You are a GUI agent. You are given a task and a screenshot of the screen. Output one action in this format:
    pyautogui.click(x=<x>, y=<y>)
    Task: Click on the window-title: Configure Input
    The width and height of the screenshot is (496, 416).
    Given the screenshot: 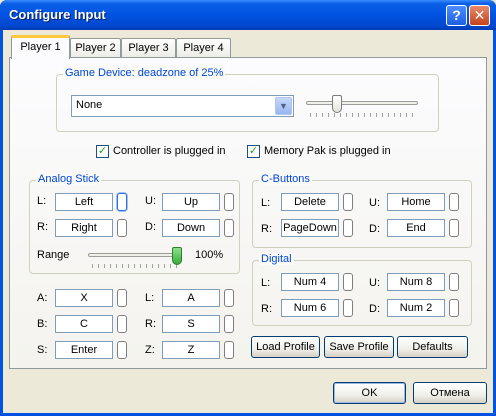 What is the action you would take?
    pyautogui.click(x=57, y=14)
    